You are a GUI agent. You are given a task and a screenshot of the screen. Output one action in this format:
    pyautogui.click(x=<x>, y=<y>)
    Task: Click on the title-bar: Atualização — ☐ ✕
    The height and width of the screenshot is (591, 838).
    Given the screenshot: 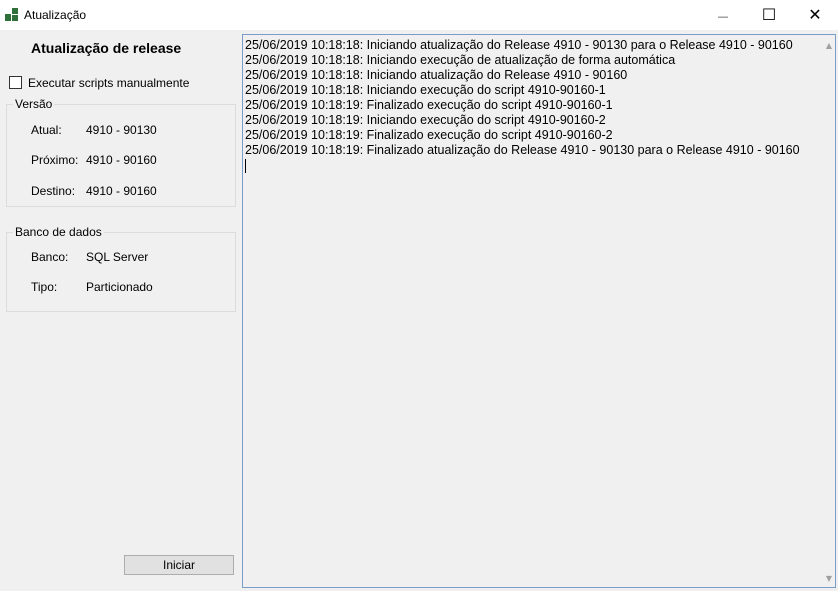 What is the action you would take?
    pyautogui.click(x=419, y=15)
    